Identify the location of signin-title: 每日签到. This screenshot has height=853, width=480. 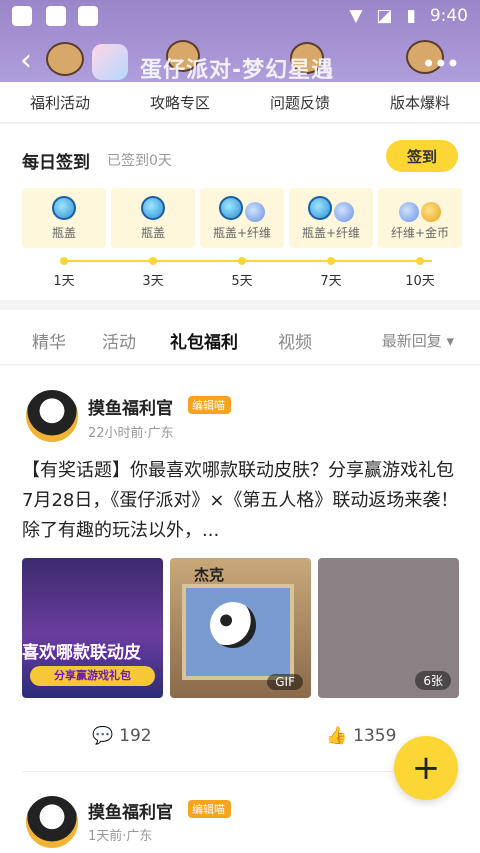
(56, 163).